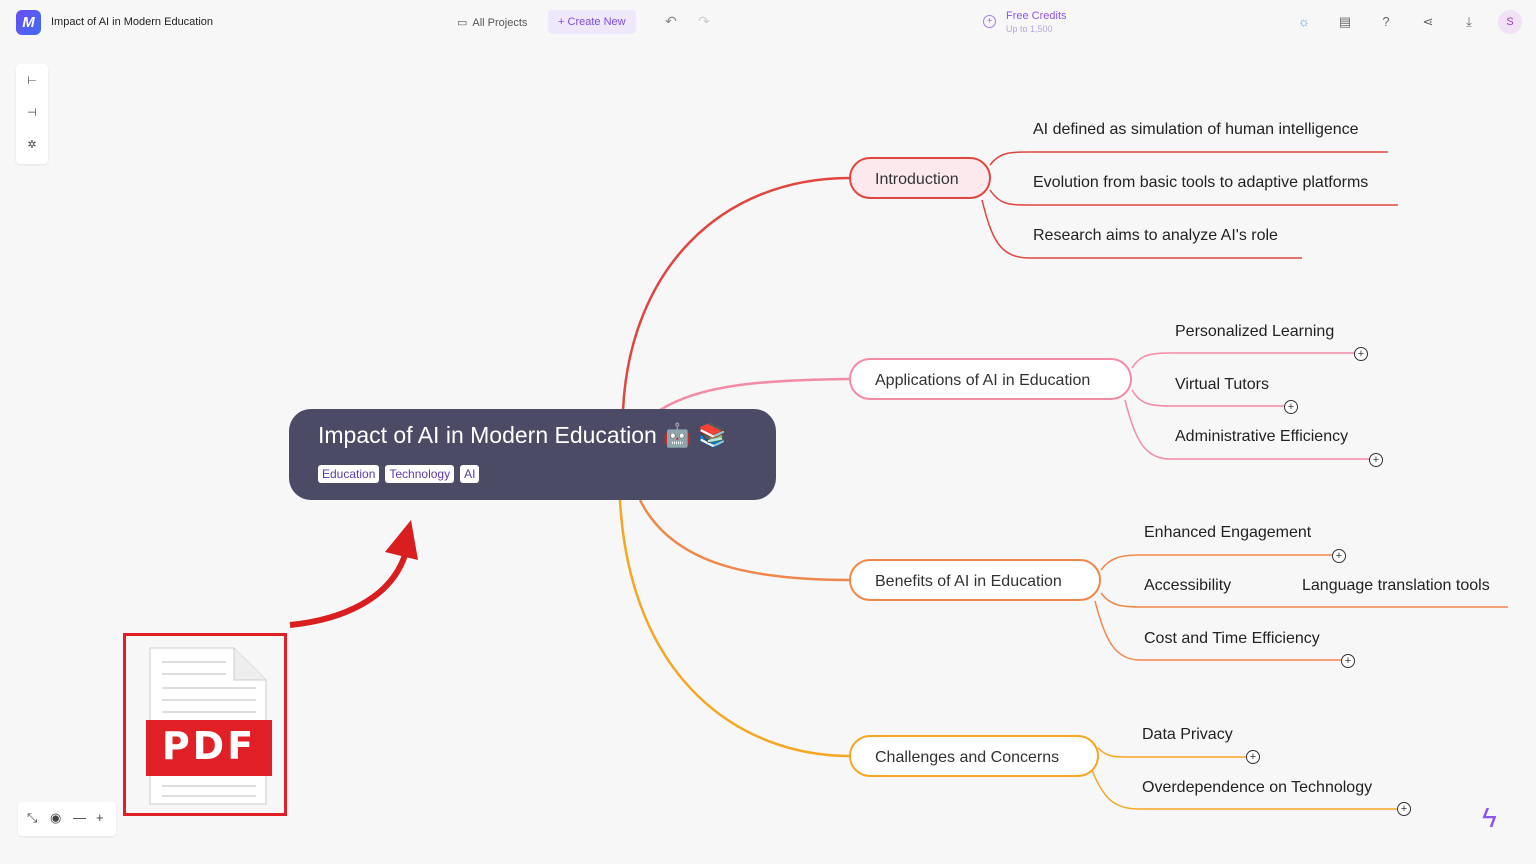 This screenshot has width=1536, height=864. I want to click on zoom-out-icon: —, so click(79, 817).